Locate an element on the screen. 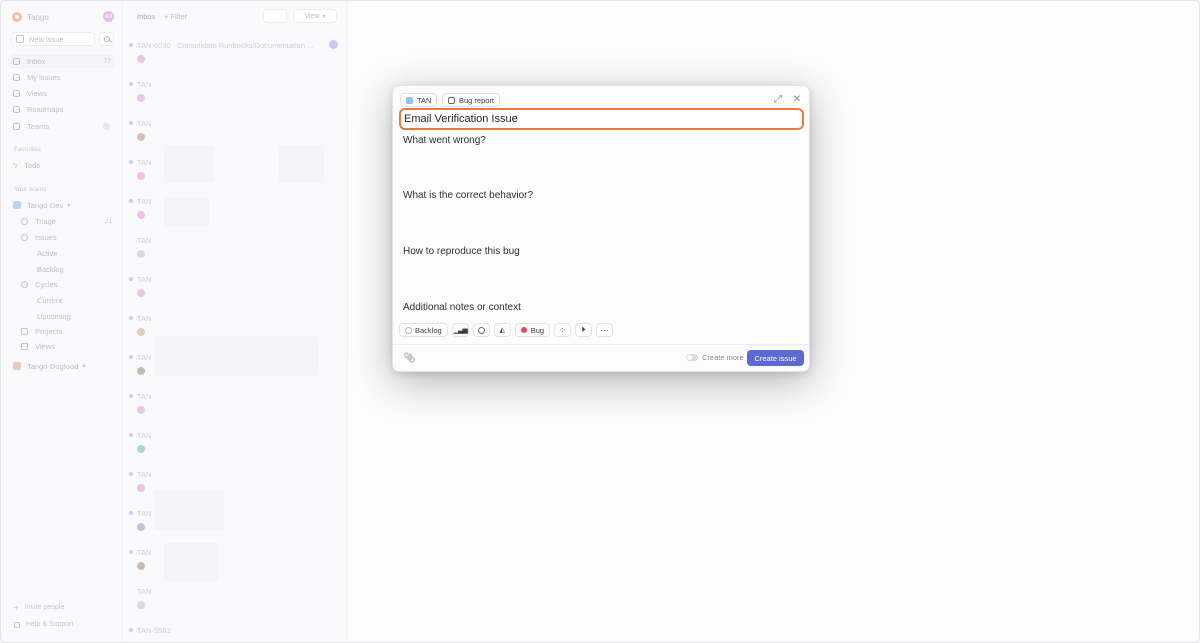 Image resolution: width=1200 pixels, height=643 pixels. close-icon: ✕ is located at coordinates (797, 100).